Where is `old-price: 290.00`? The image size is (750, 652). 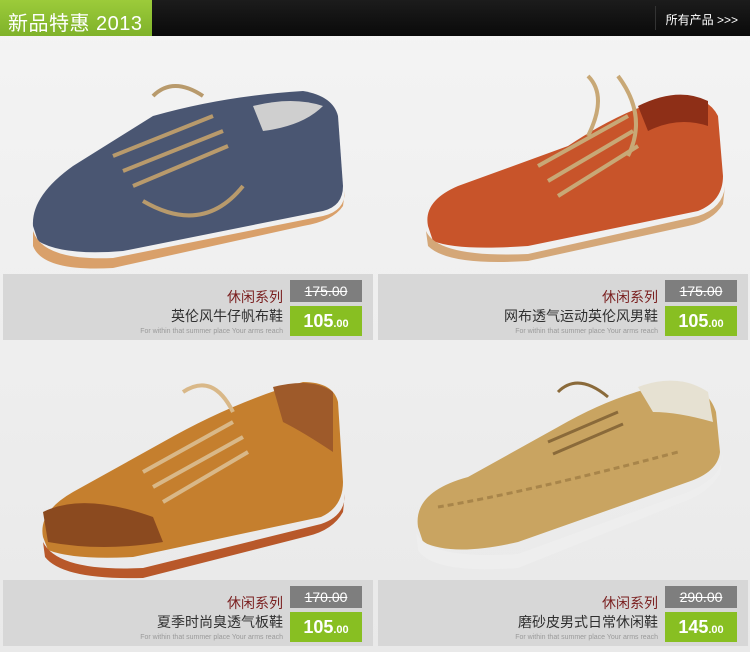 old-price: 290.00 is located at coordinates (701, 597).